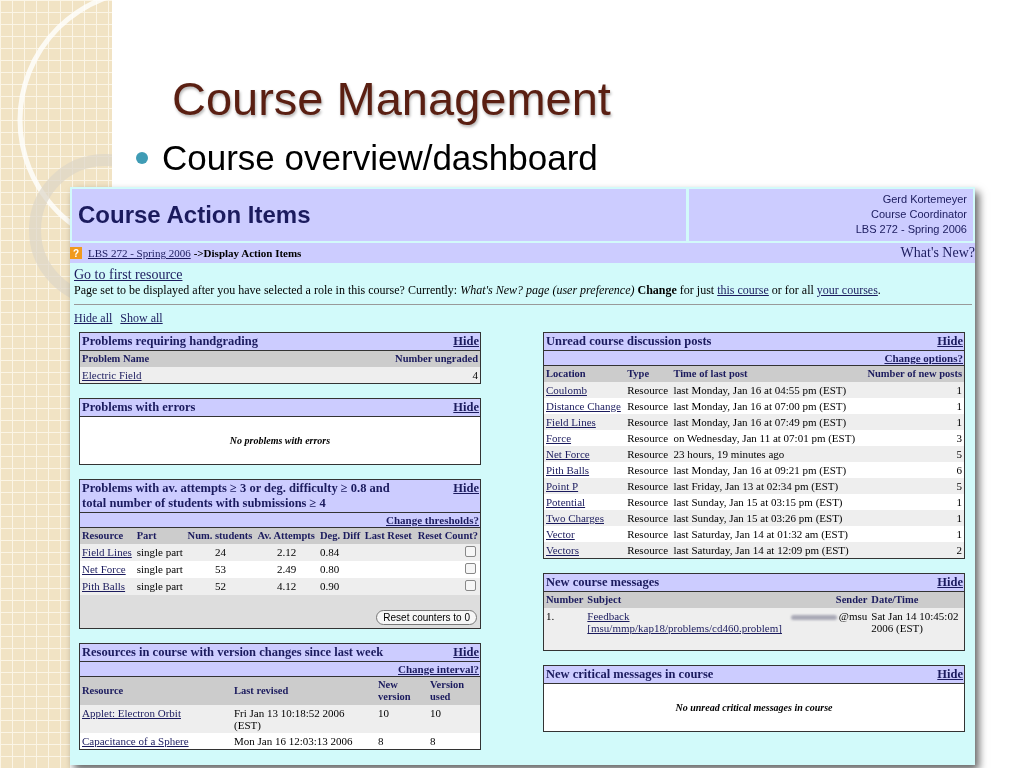 This screenshot has height=768, width=1024. I want to click on options-link: Change interval?, so click(438, 669).